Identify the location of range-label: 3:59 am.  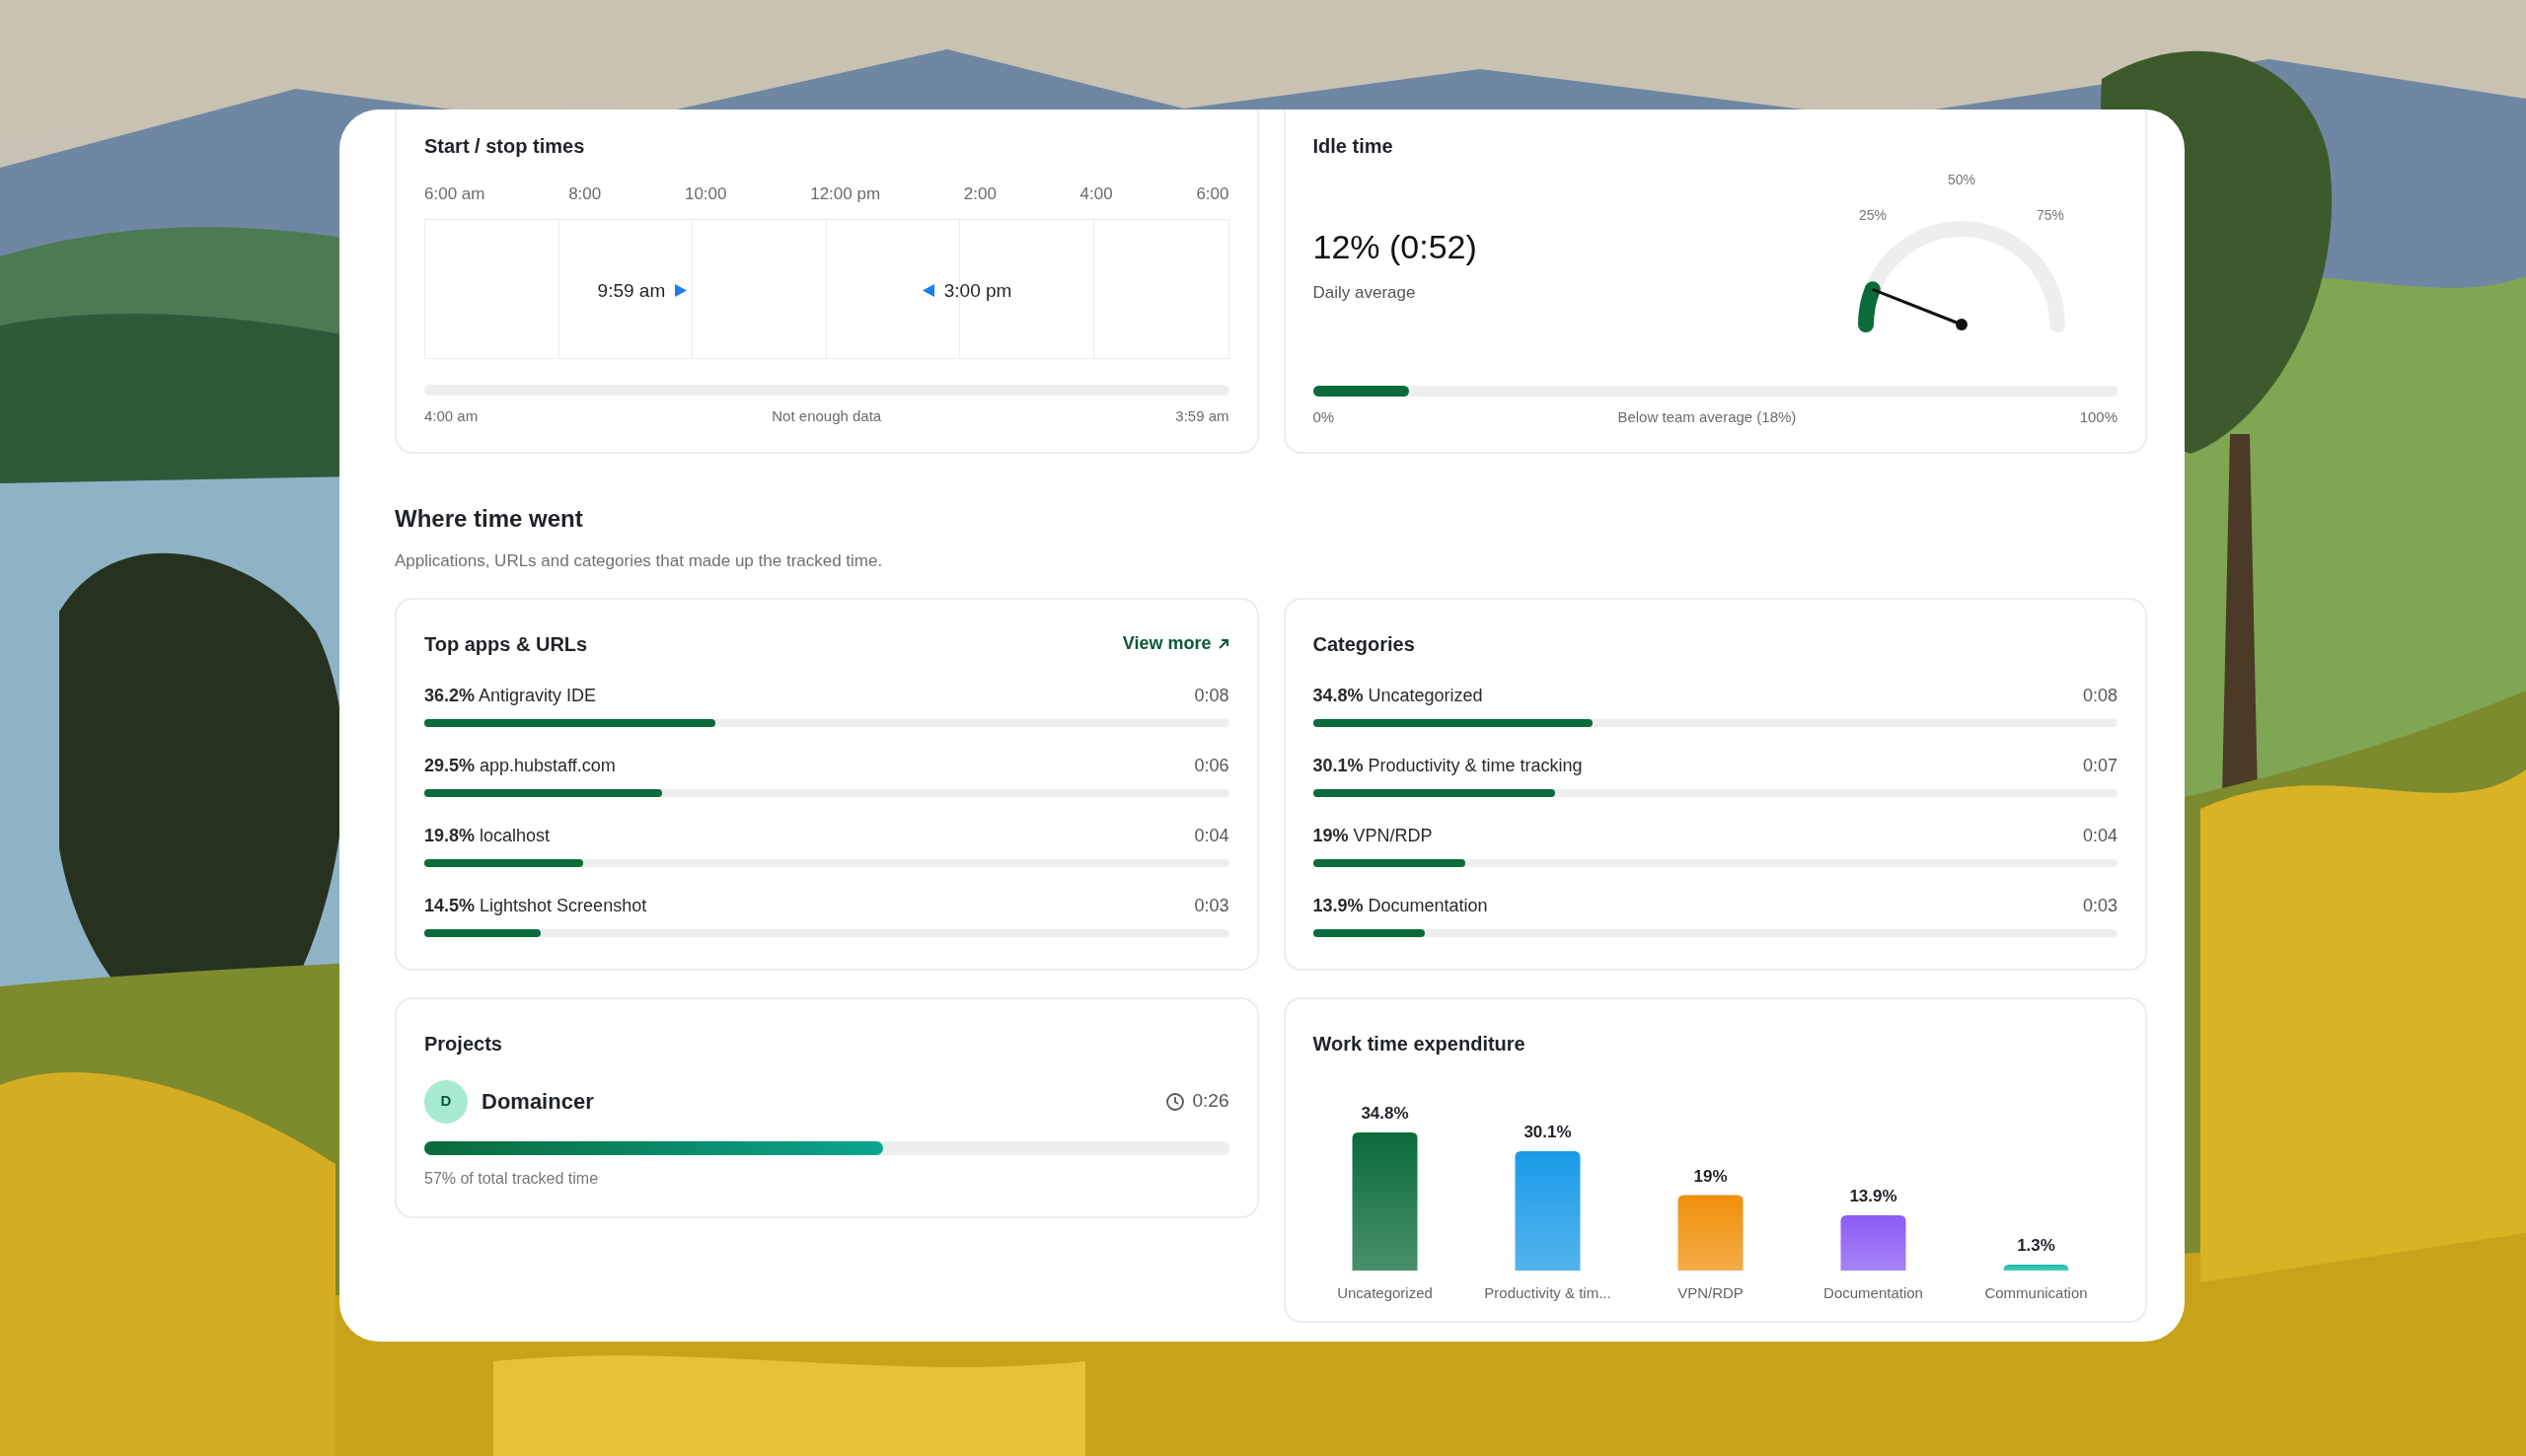
(1202, 415).